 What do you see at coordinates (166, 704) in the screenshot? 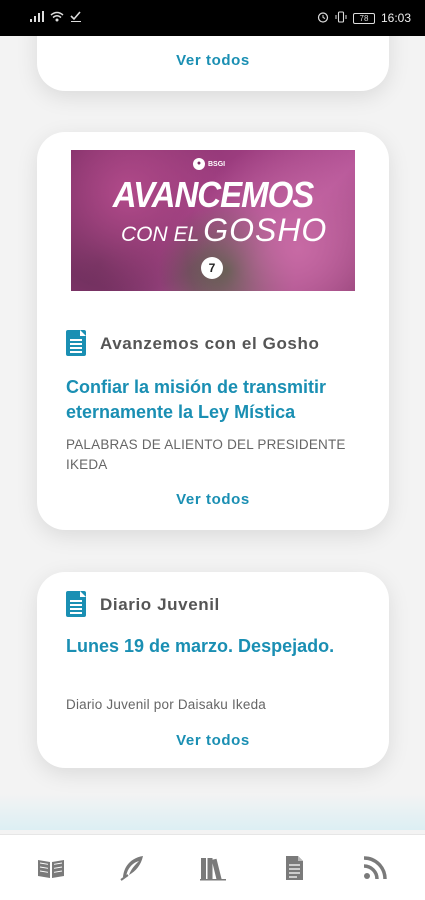
I see `article-subtitle: Diario Juvenil por Daisaku Ikeda` at bounding box center [166, 704].